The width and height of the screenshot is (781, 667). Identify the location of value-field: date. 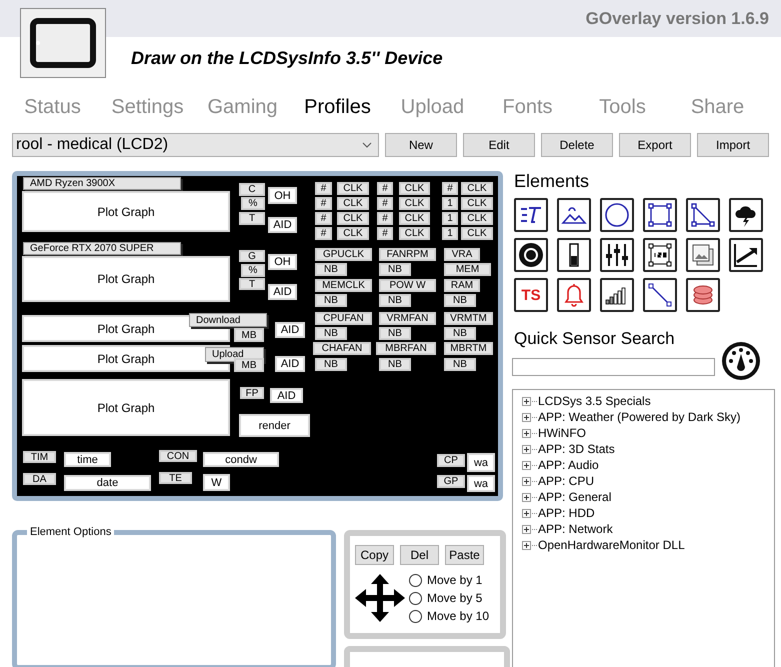
(107, 483).